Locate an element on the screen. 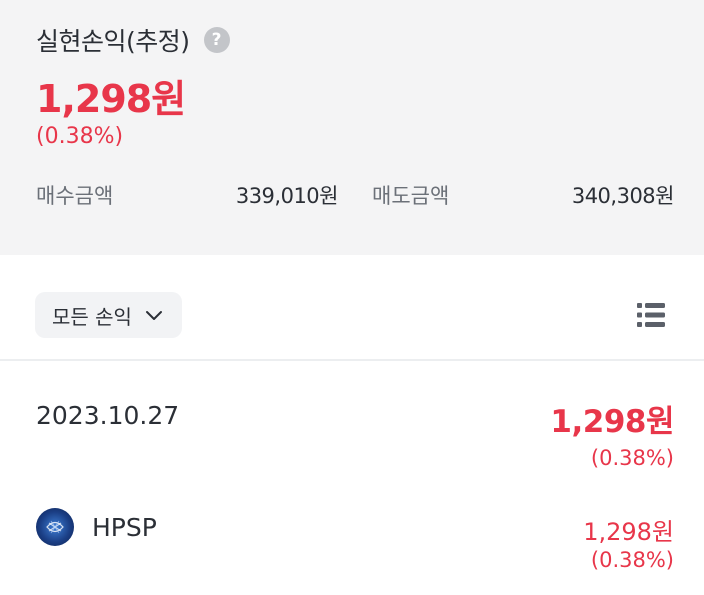 Image resolution: width=704 pixels, height=595 pixels. section-divider is located at coordinates (352, 360).